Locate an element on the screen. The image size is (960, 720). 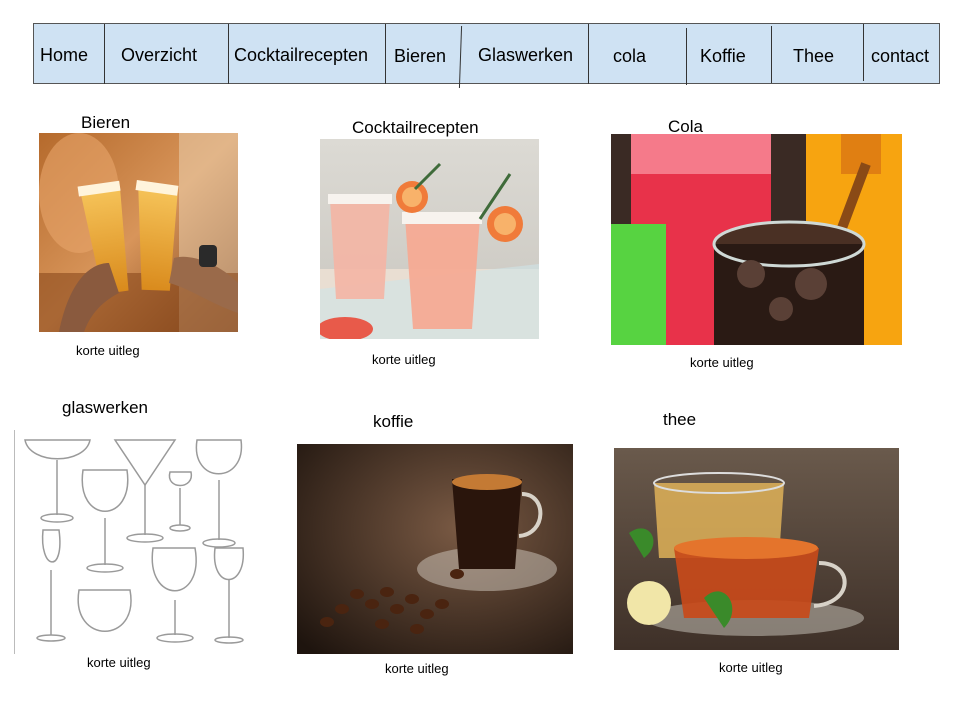
beer-image is located at coordinates (138, 232).